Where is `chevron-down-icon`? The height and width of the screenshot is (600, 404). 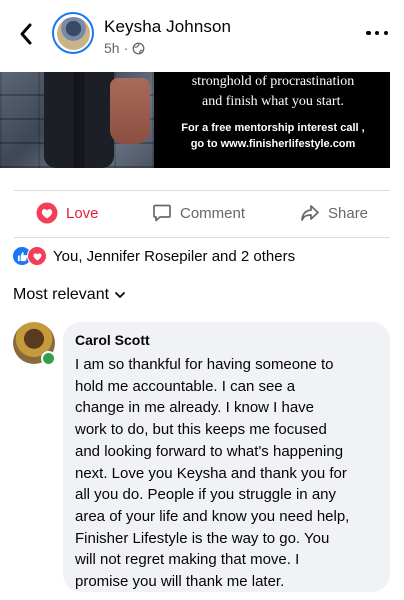 chevron-down-icon is located at coordinates (120, 294).